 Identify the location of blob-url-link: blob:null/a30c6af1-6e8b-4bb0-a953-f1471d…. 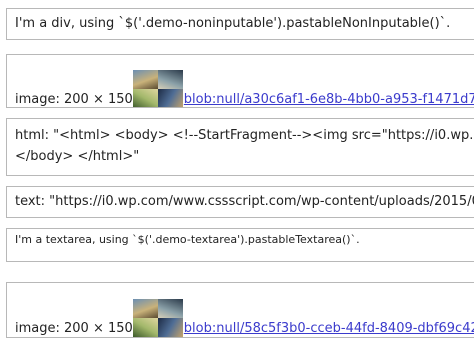
(329, 99).